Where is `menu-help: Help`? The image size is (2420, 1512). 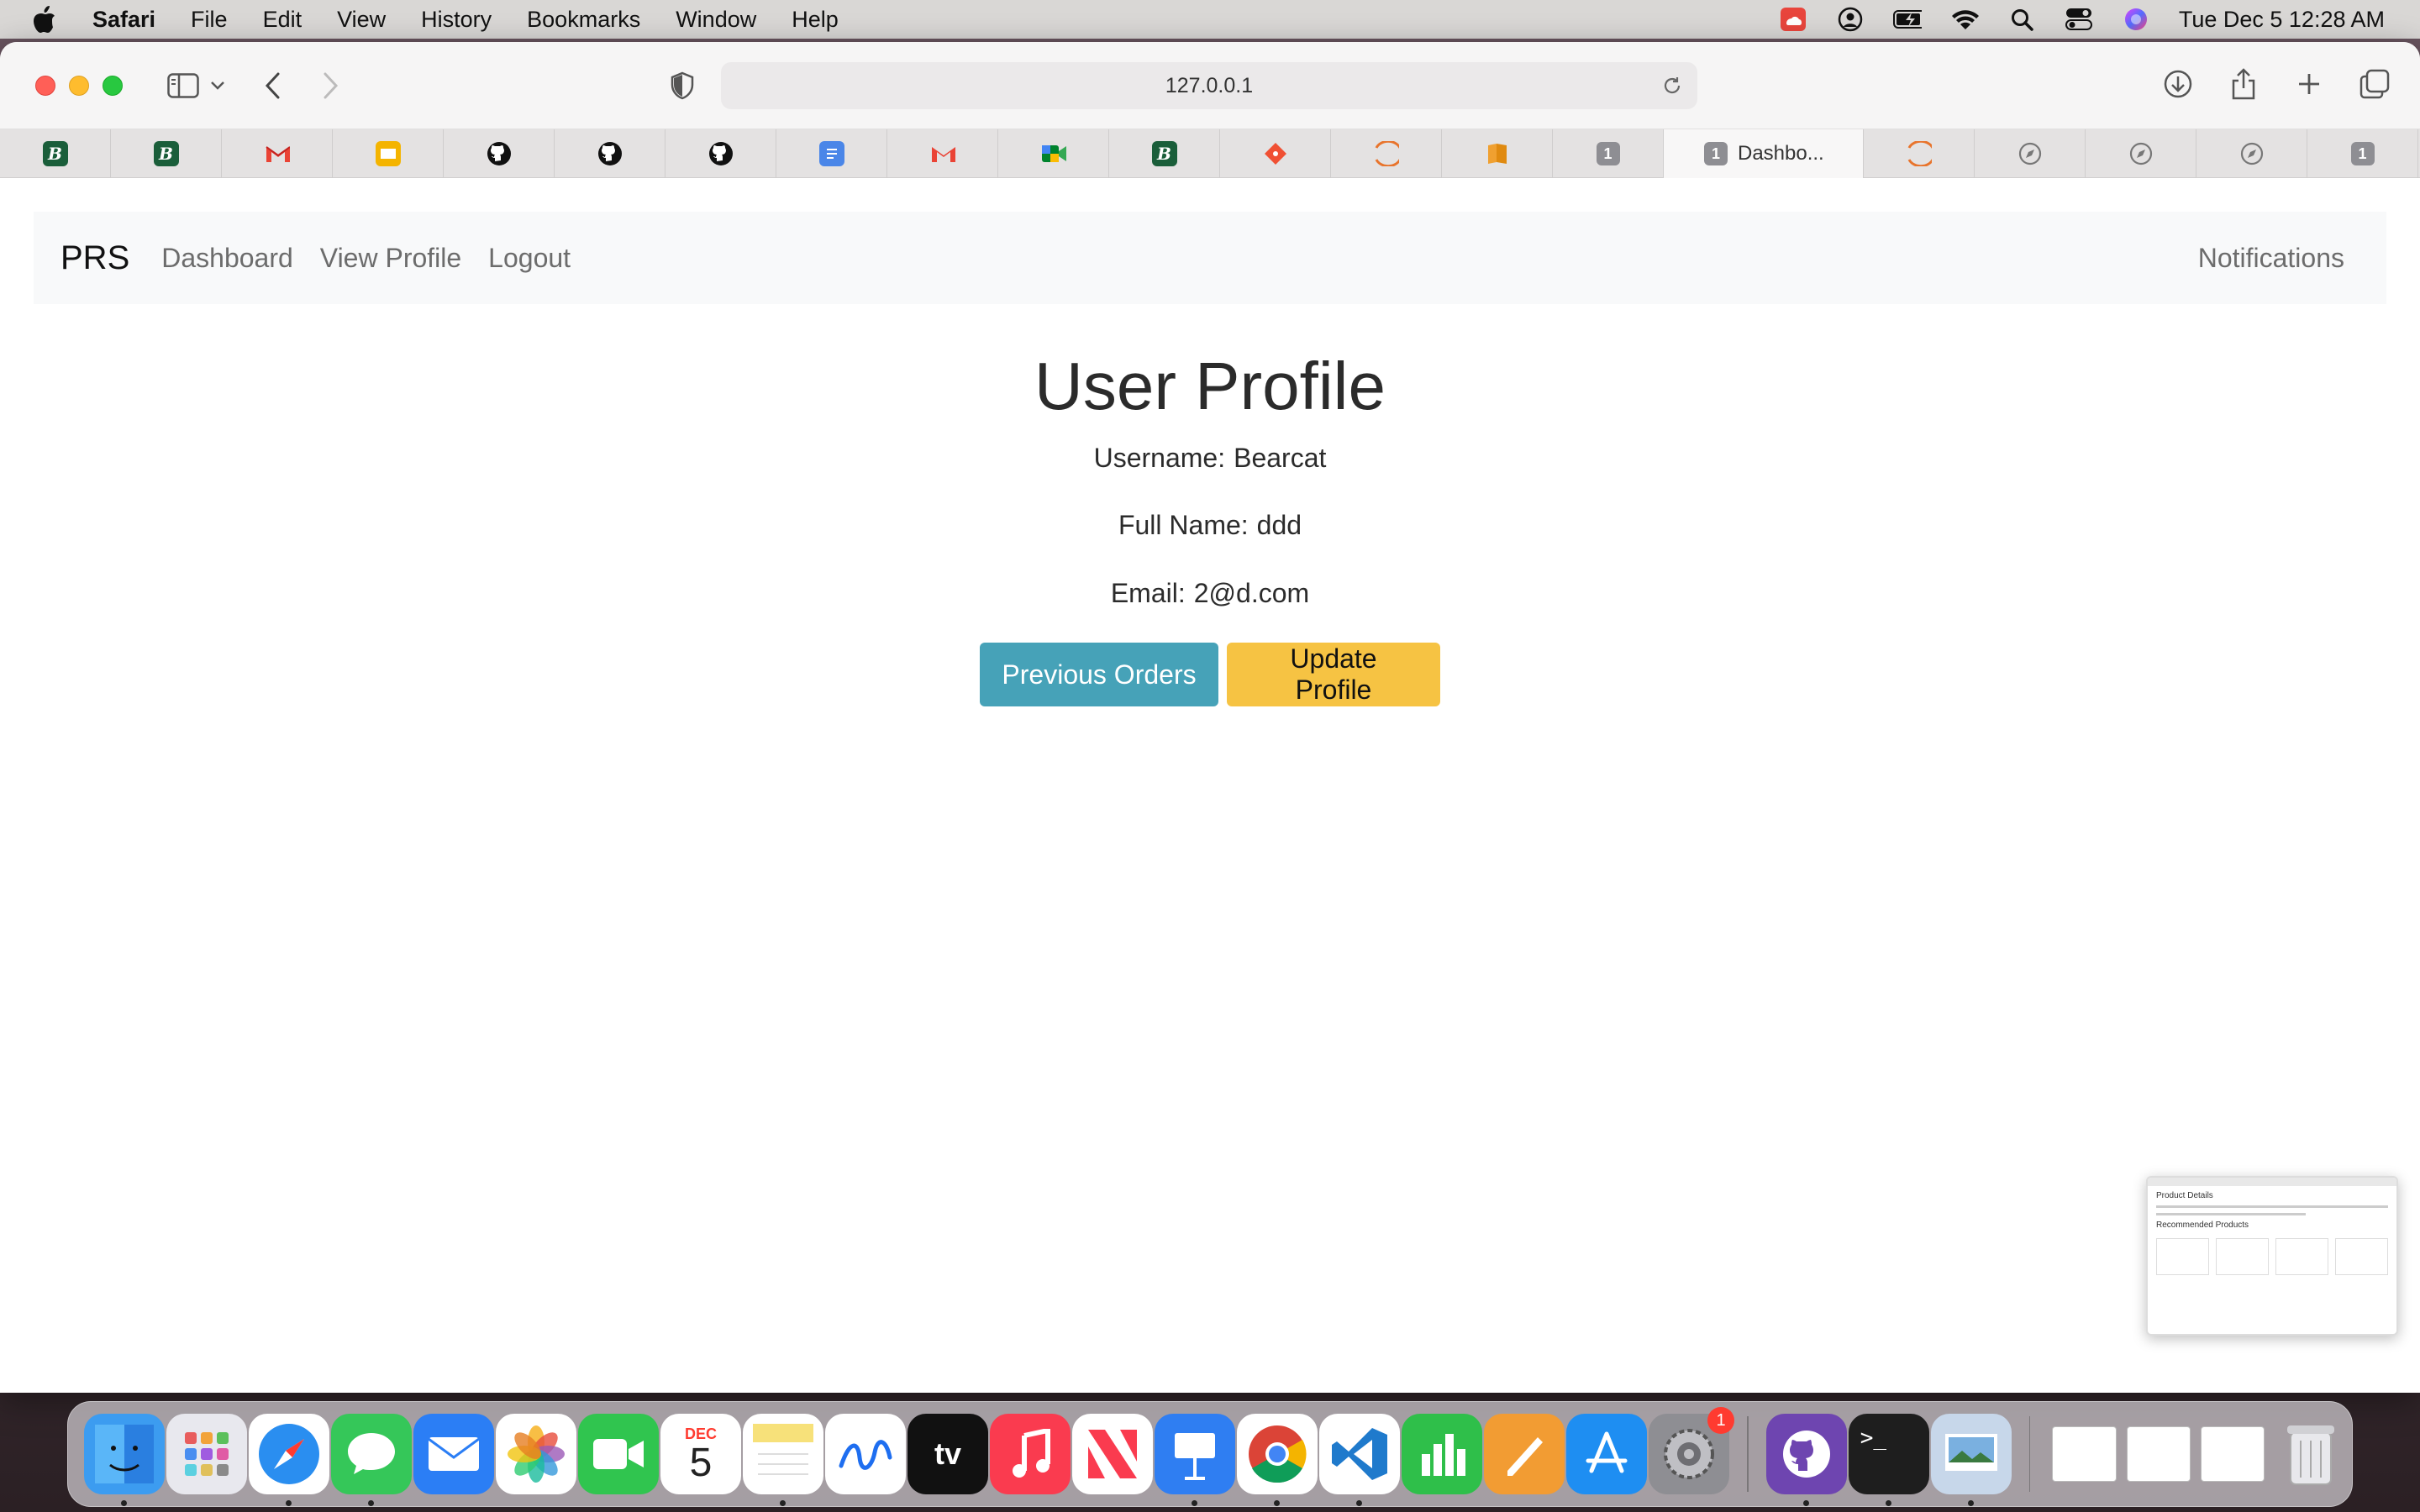
menu-help: Help is located at coordinates (815, 20).